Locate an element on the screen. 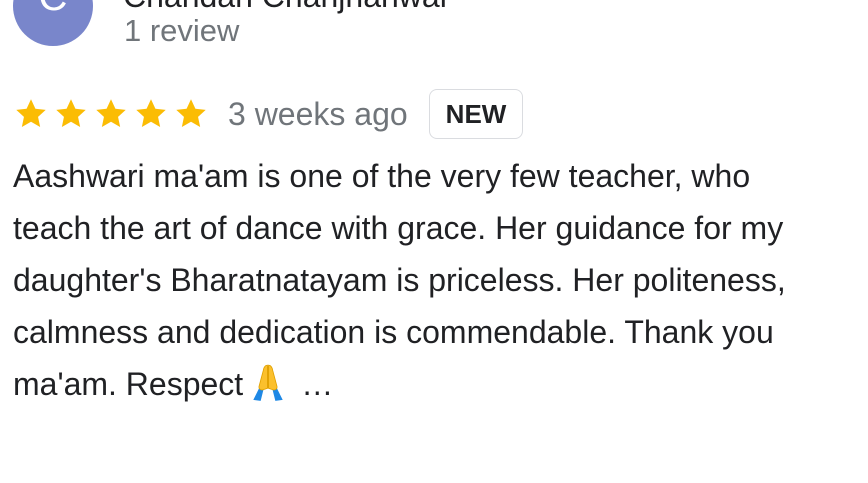 The image size is (868, 483). folded-hands-icon is located at coordinates (268, 382).